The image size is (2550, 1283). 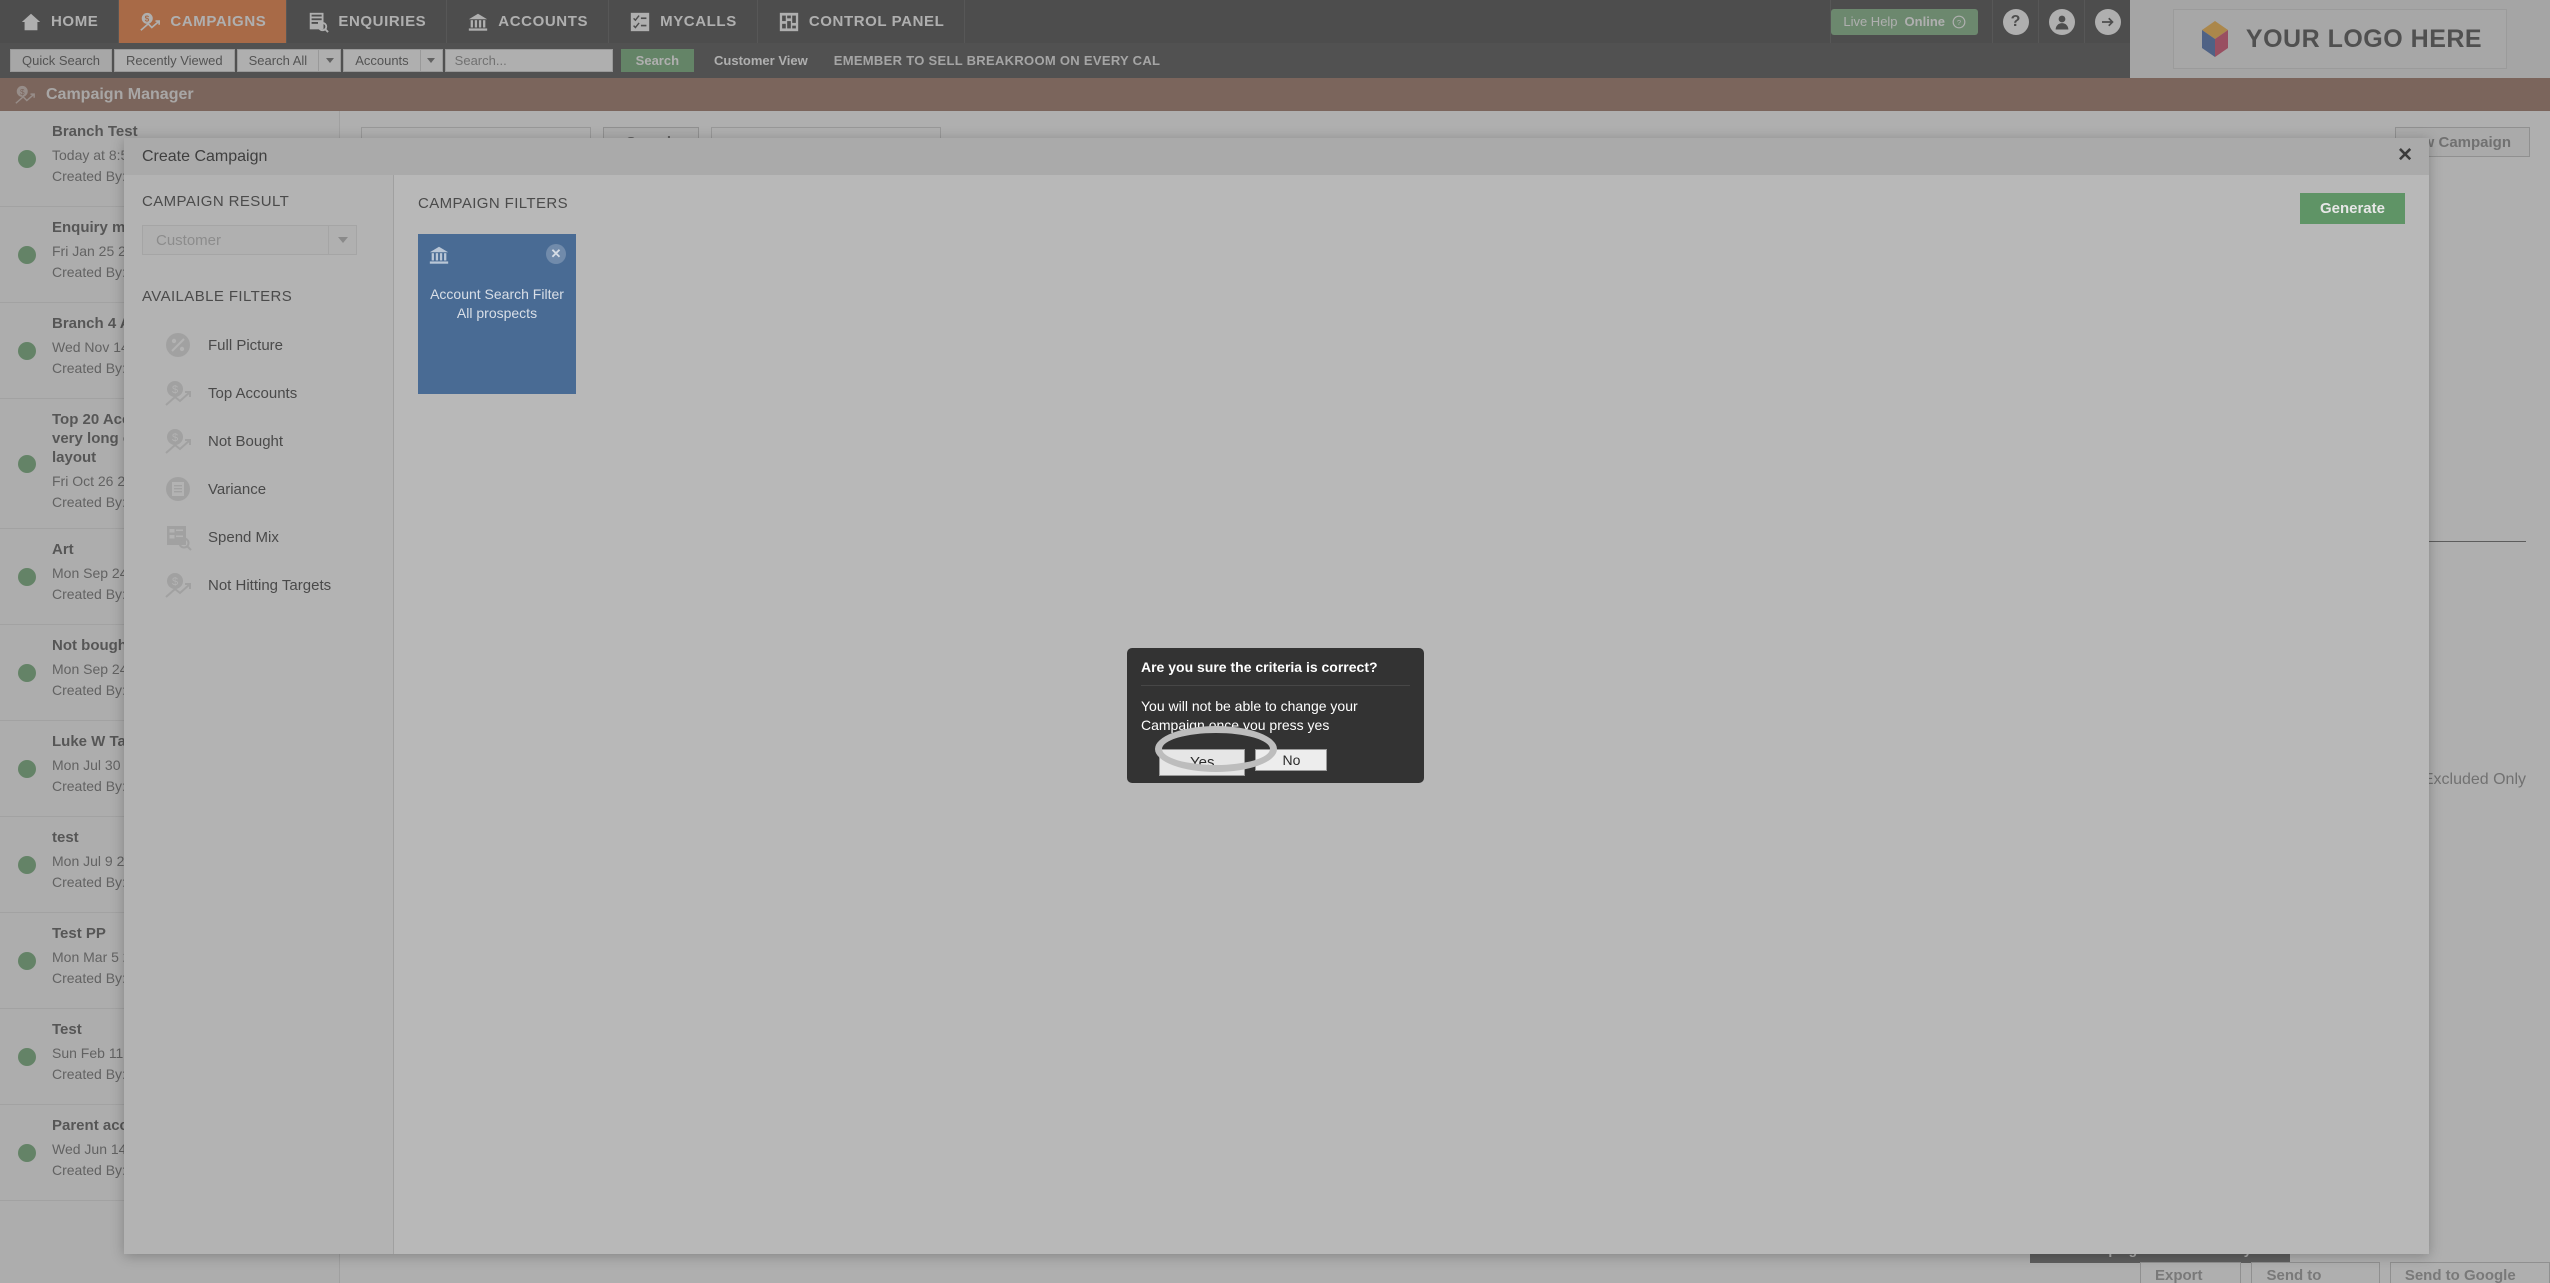 What do you see at coordinates (1276, 156) in the screenshot?
I see `modal-header: Create Campaign ✕` at bounding box center [1276, 156].